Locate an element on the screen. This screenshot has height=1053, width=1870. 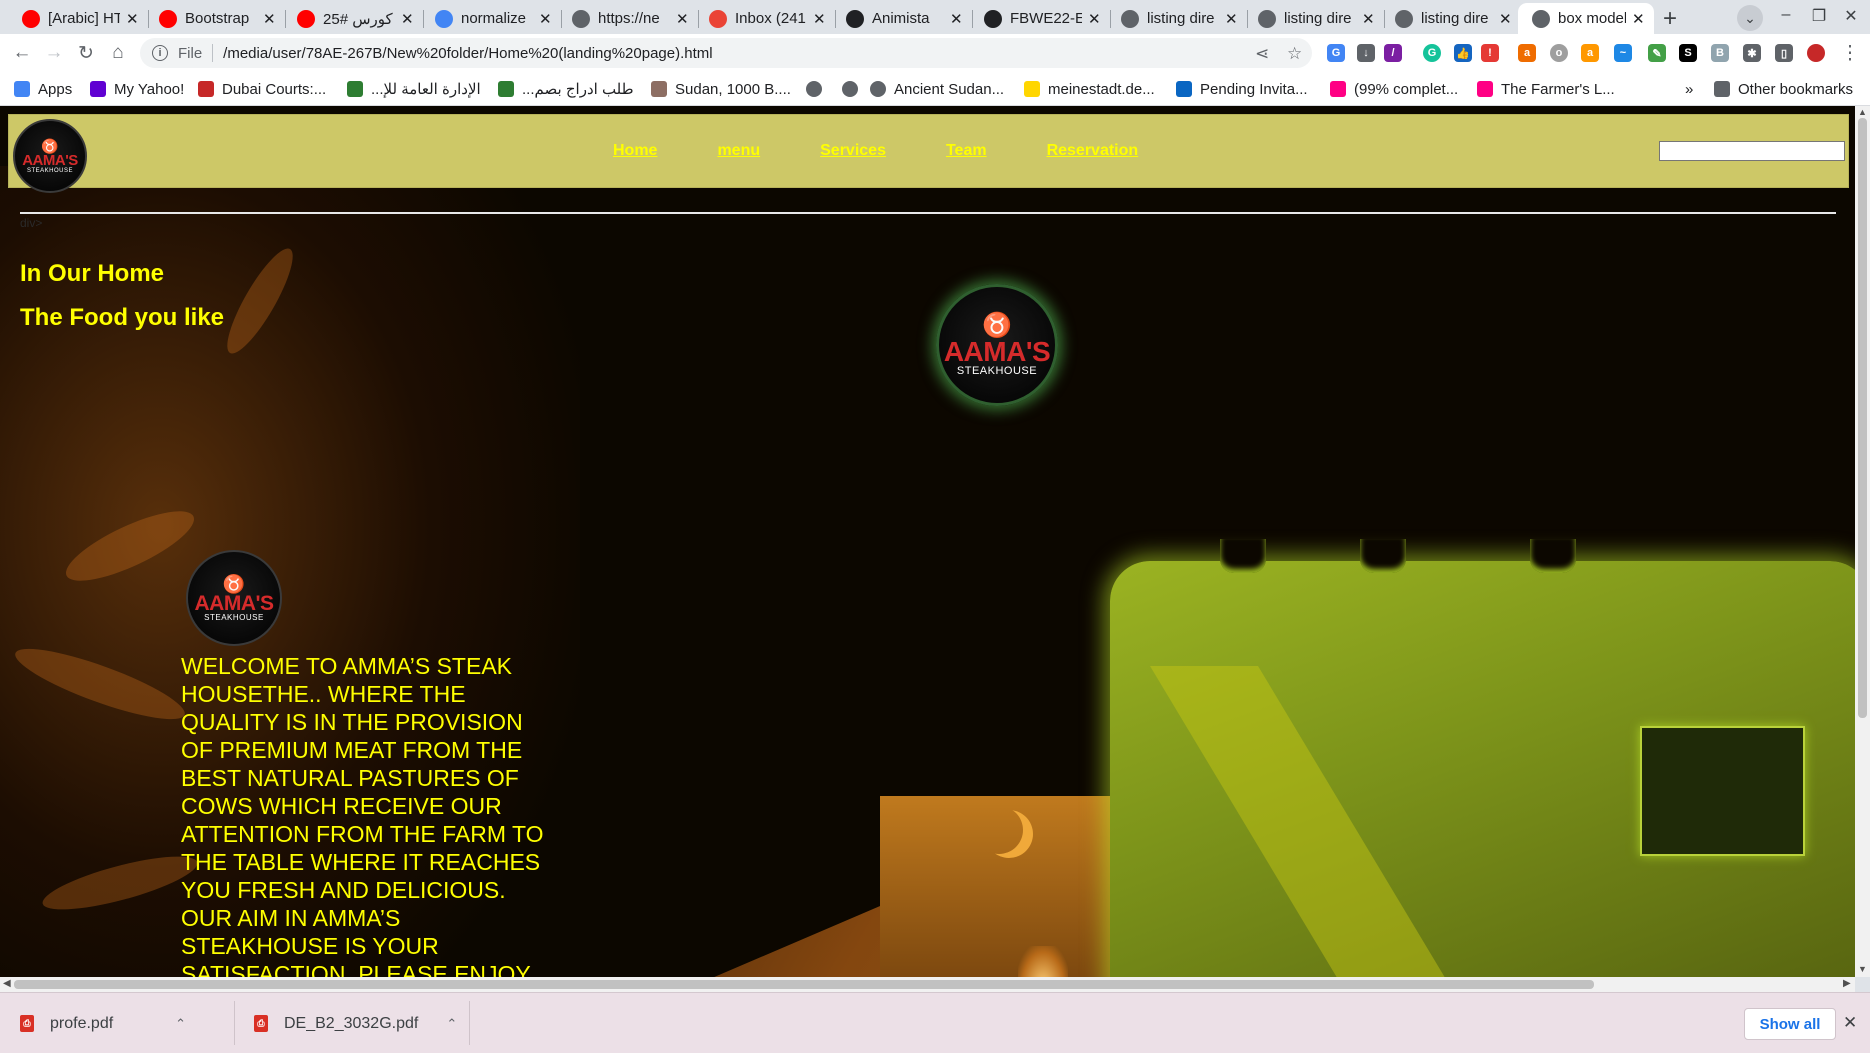
youtube-icon is located at coordinates (168, 18).